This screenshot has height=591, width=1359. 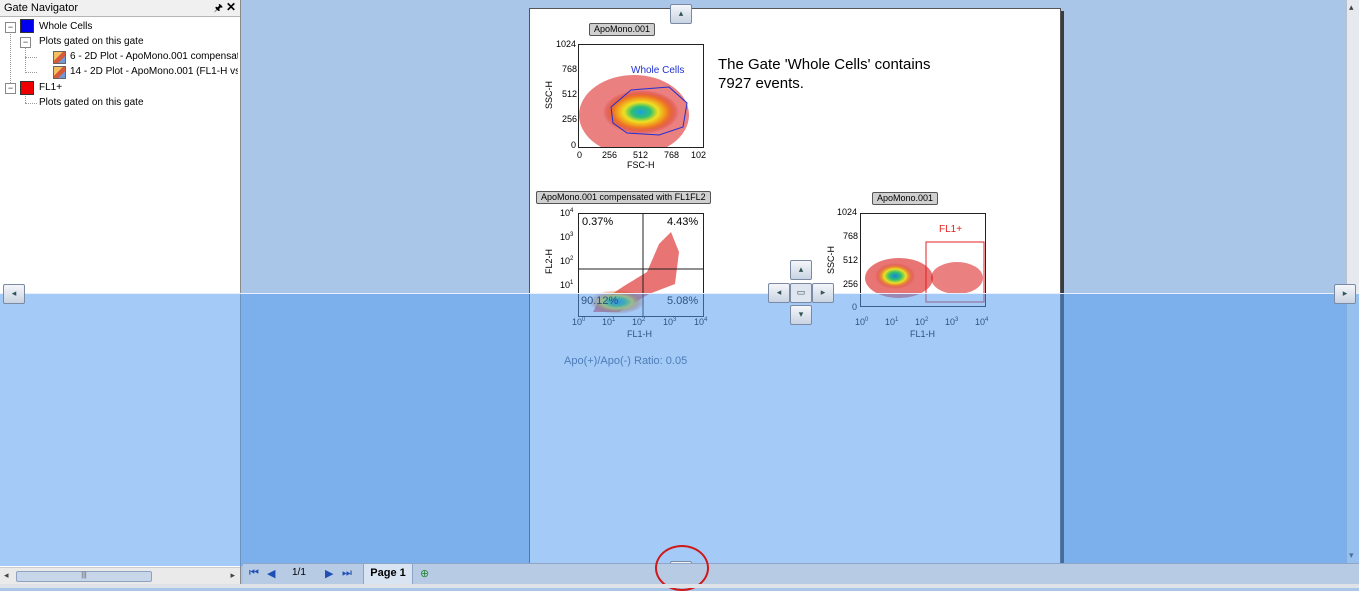 I want to click on plot3-area: FL1+, so click(x=923, y=260).